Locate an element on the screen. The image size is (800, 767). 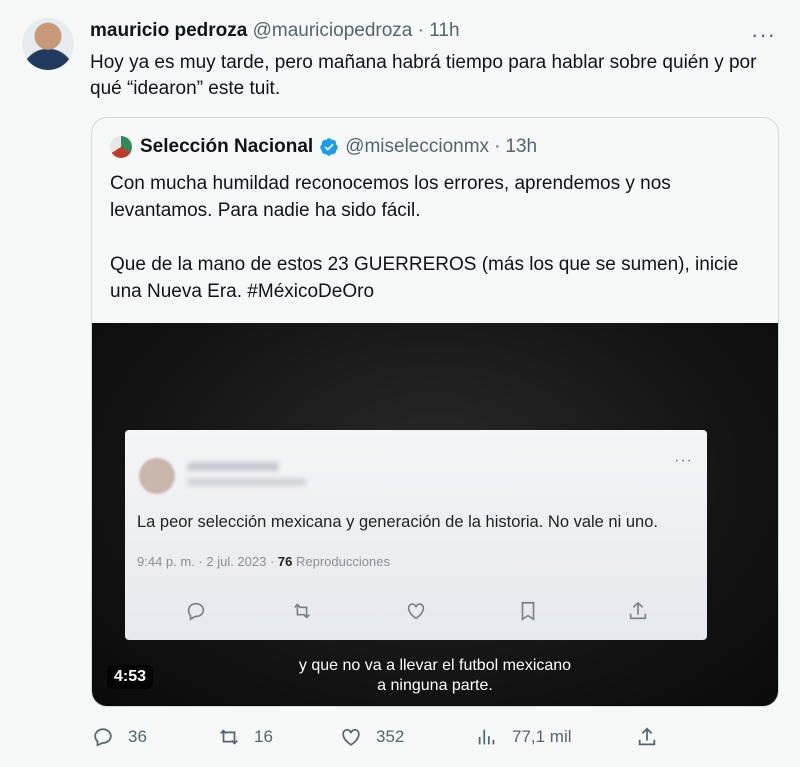
quoted-author-handle: @miseleccionmx is located at coordinates (417, 147).